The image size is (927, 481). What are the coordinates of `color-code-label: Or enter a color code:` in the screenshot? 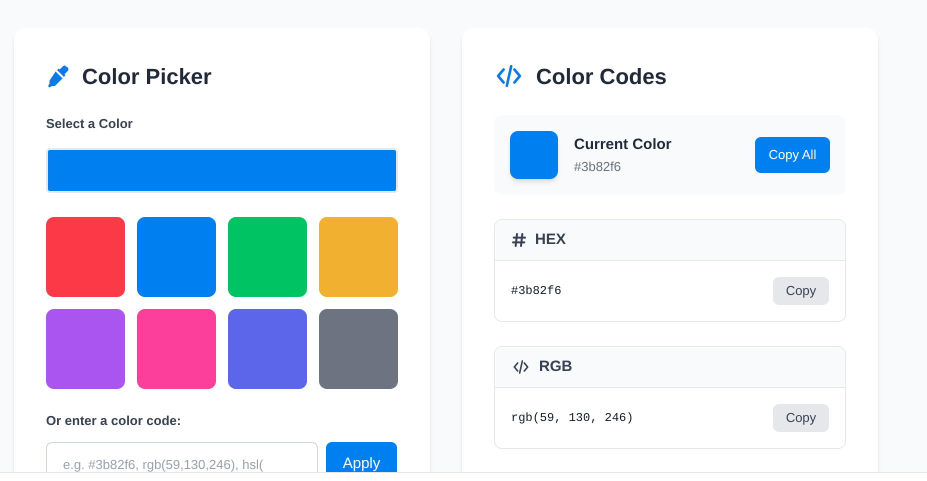 It's located at (114, 421).